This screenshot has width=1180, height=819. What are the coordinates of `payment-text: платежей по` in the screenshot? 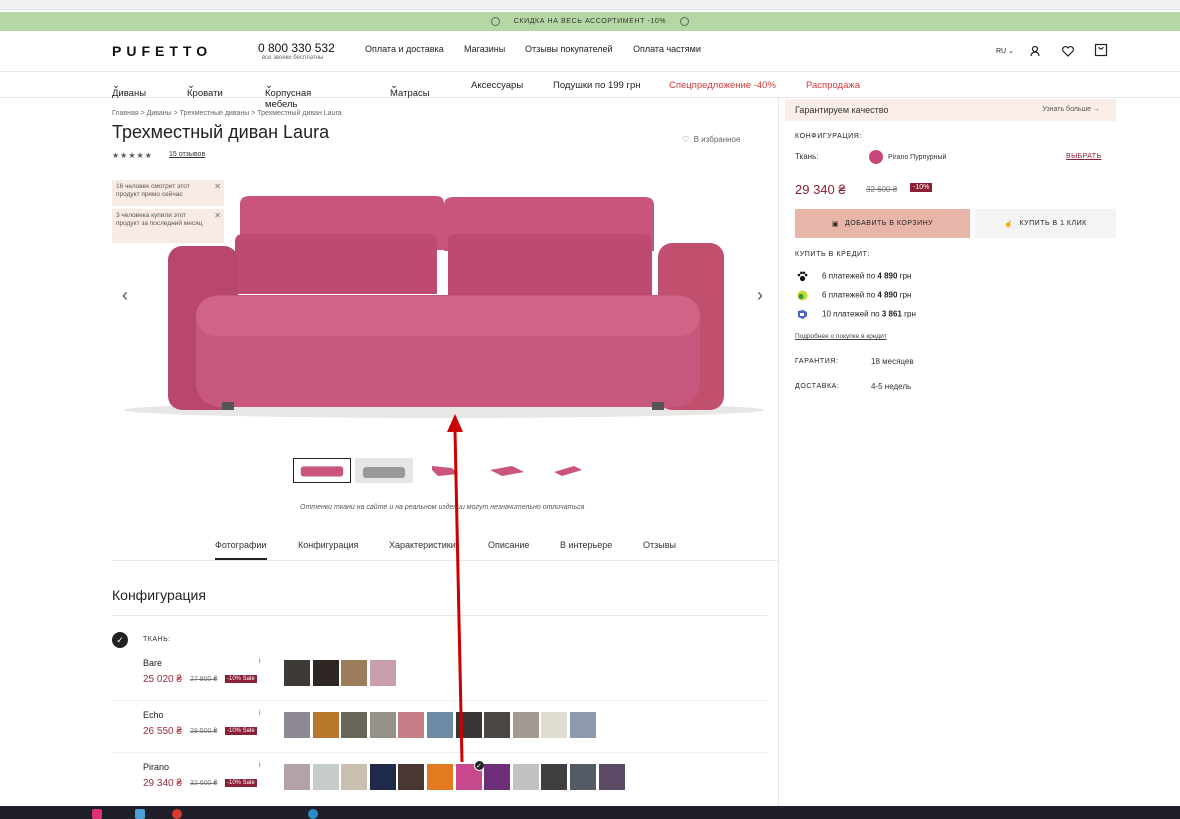 It's located at (852, 295).